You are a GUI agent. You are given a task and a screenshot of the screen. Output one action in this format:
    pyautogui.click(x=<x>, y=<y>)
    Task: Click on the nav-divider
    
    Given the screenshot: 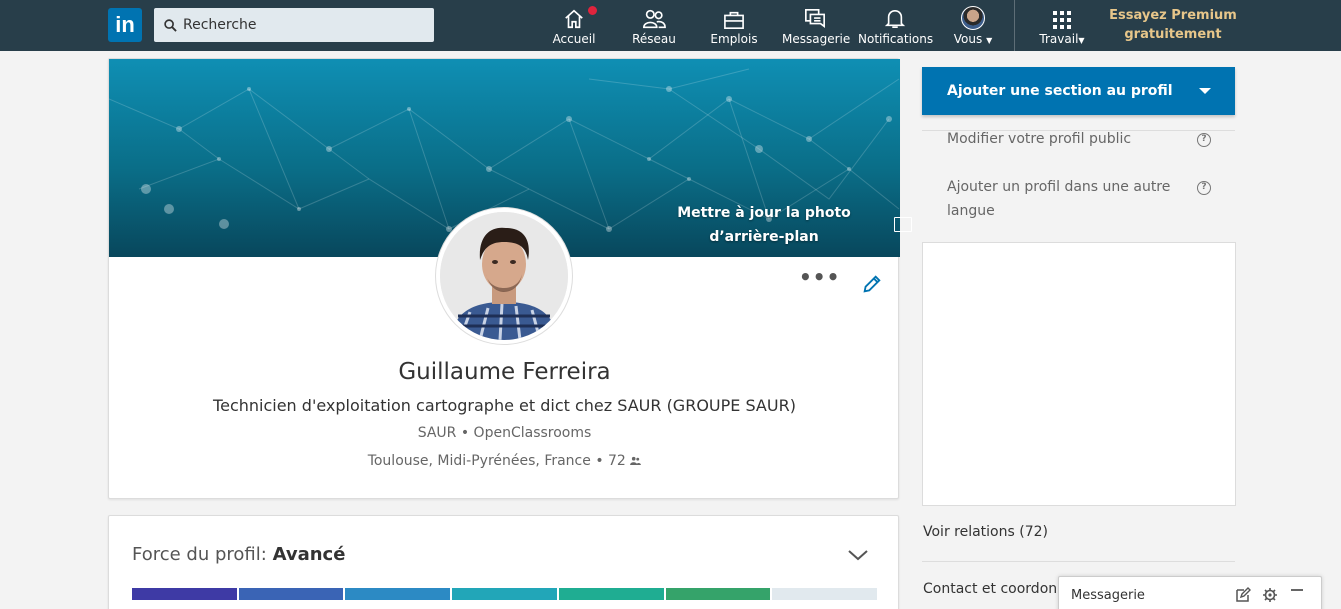 What is the action you would take?
    pyautogui.click(x=1014, y=25)
    